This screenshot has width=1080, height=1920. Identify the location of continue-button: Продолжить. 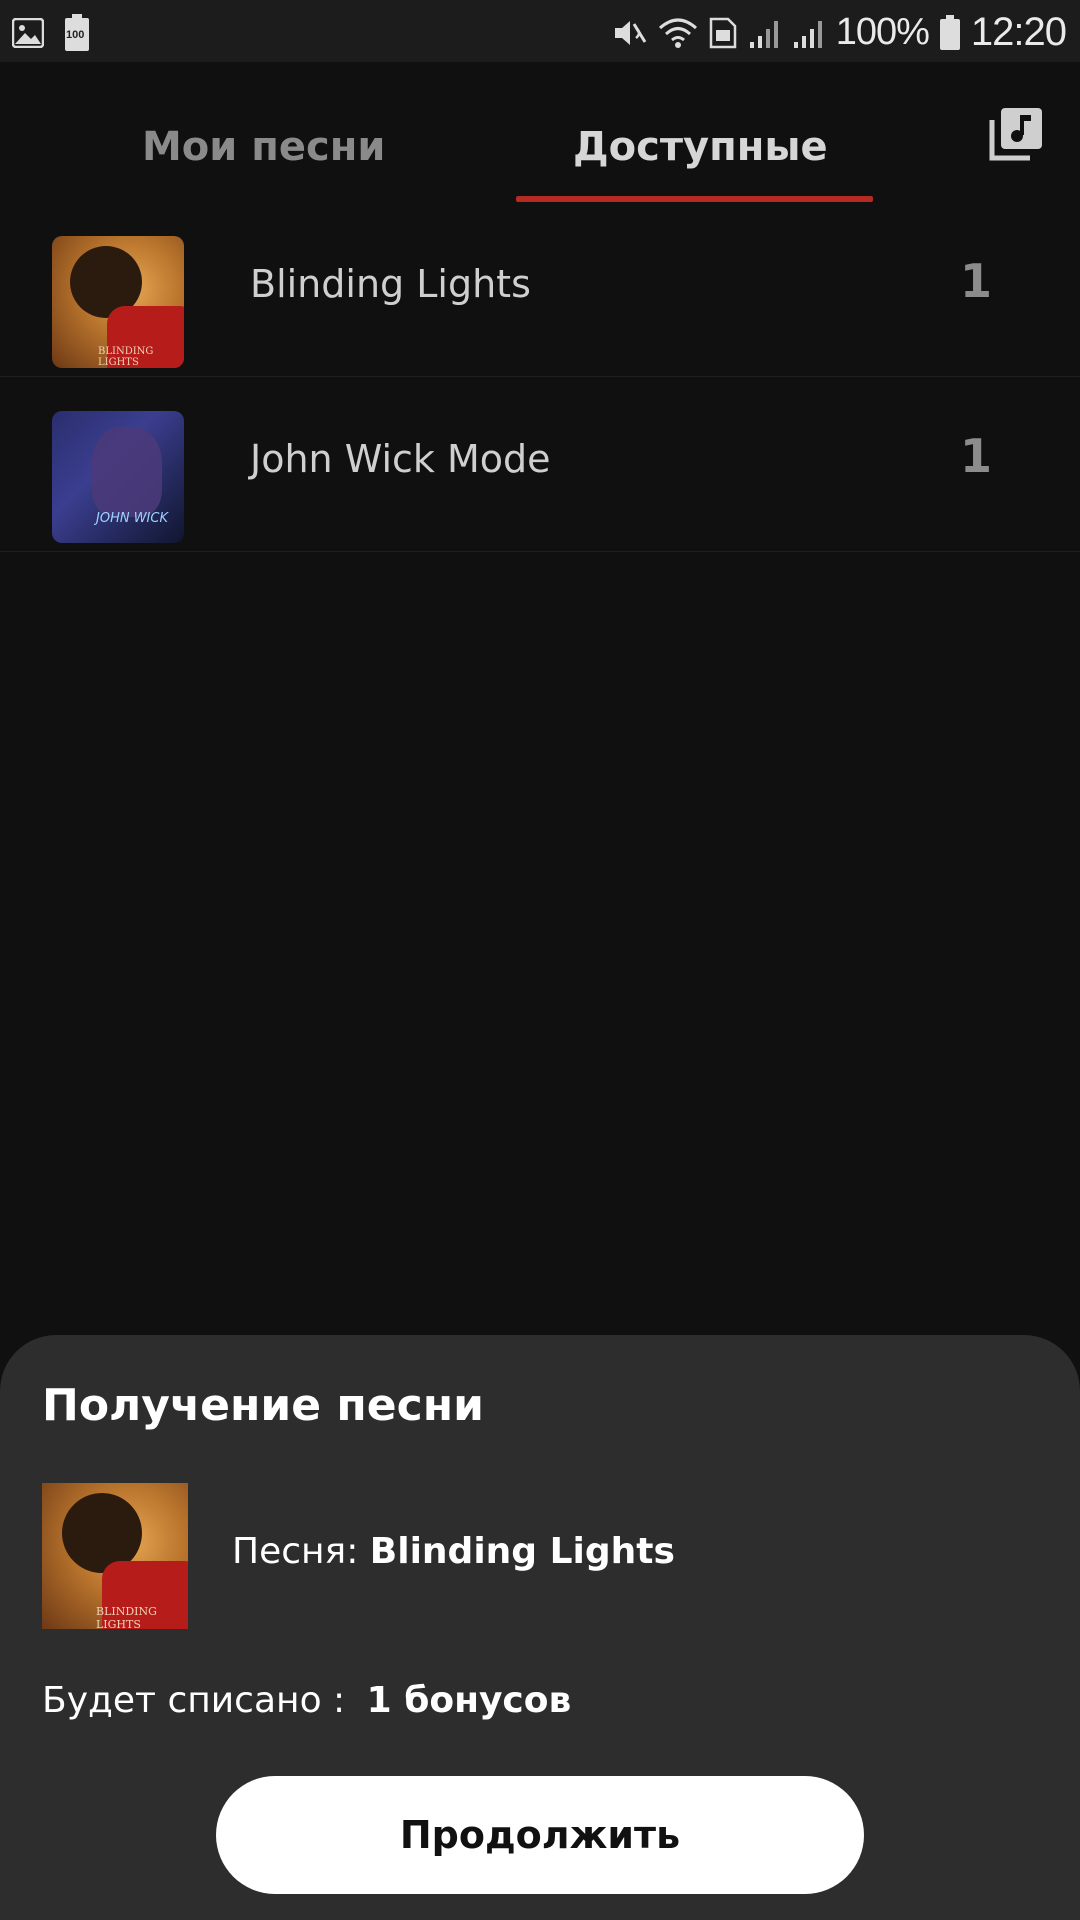
(540, 1835).